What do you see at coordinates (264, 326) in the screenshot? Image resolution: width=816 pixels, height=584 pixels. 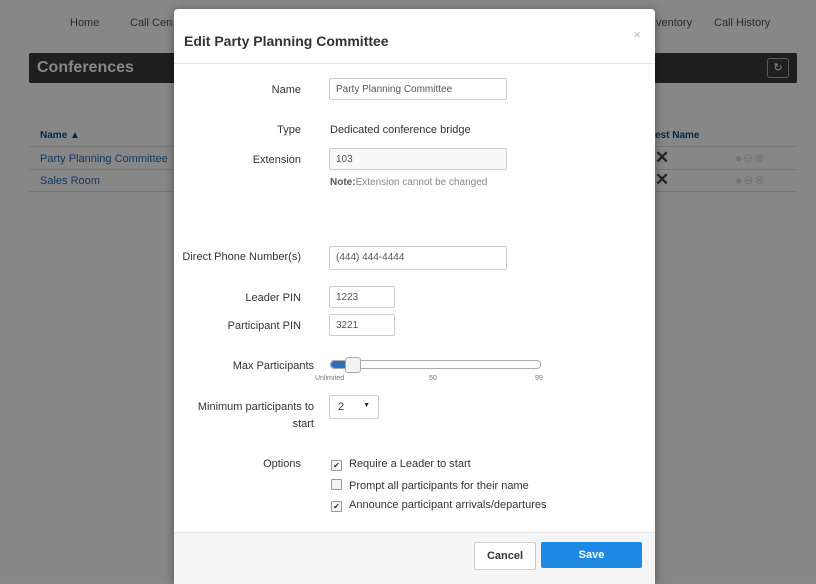 I see `participant-pin-label: Participant PIN` at bounding box center [264, 326].